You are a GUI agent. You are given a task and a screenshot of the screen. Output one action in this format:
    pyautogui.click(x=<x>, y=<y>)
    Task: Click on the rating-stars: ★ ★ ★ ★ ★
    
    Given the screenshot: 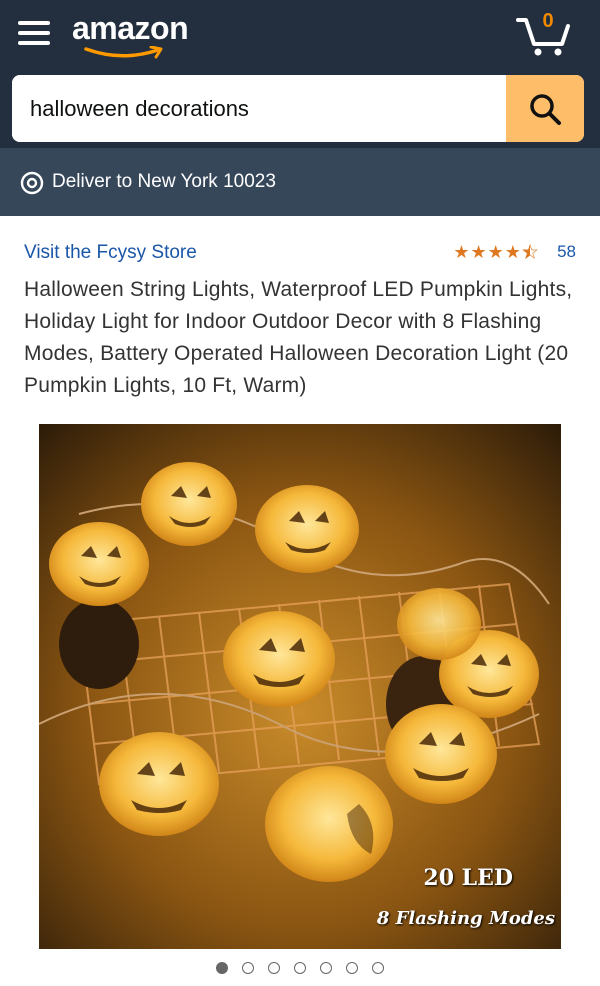 What is the action you would take?
    pyautogui.click(x=496, y=252)
    